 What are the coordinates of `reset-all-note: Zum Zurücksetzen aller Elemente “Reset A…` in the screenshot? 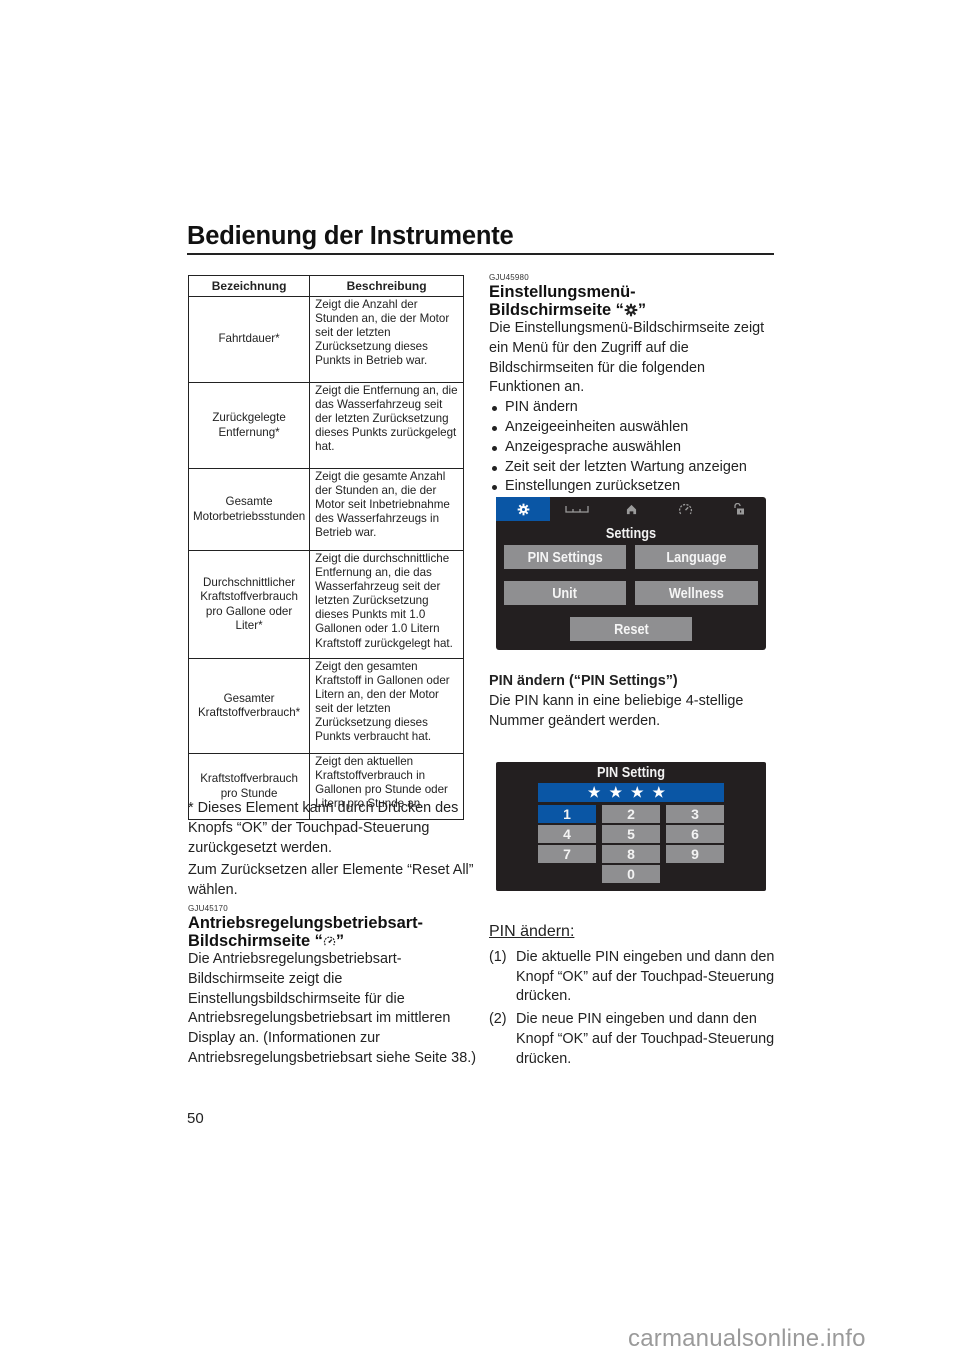 It's located at (331, 880).